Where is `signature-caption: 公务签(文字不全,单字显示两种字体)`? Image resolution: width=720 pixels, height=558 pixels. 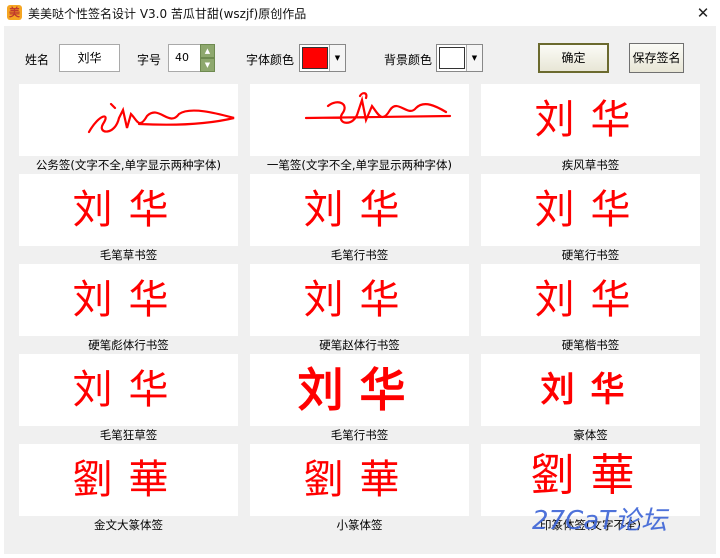 signature-caption: 公务签(文字不全,单字显示两种字体) is located at coordinates (128, 165).